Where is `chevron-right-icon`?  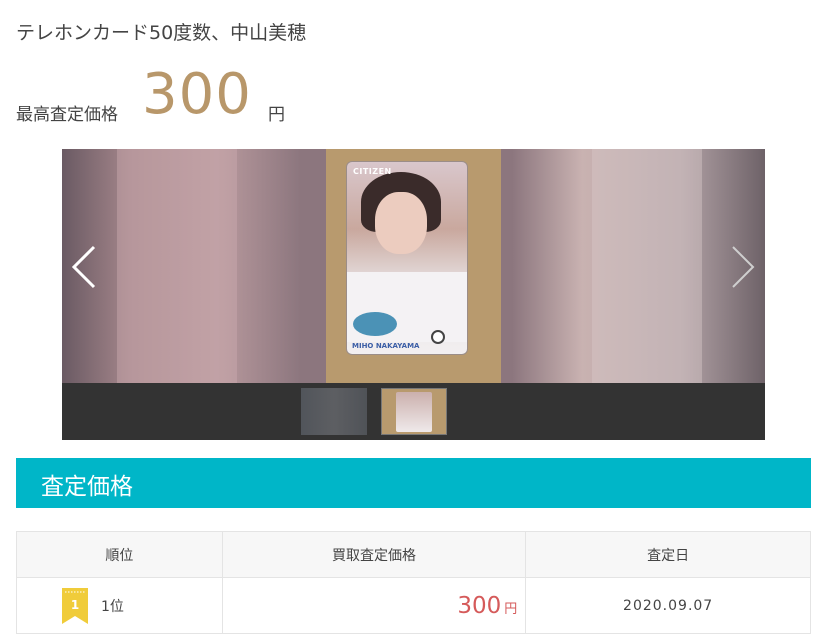 chevron-right-icon is located at coordinates (743, 267).